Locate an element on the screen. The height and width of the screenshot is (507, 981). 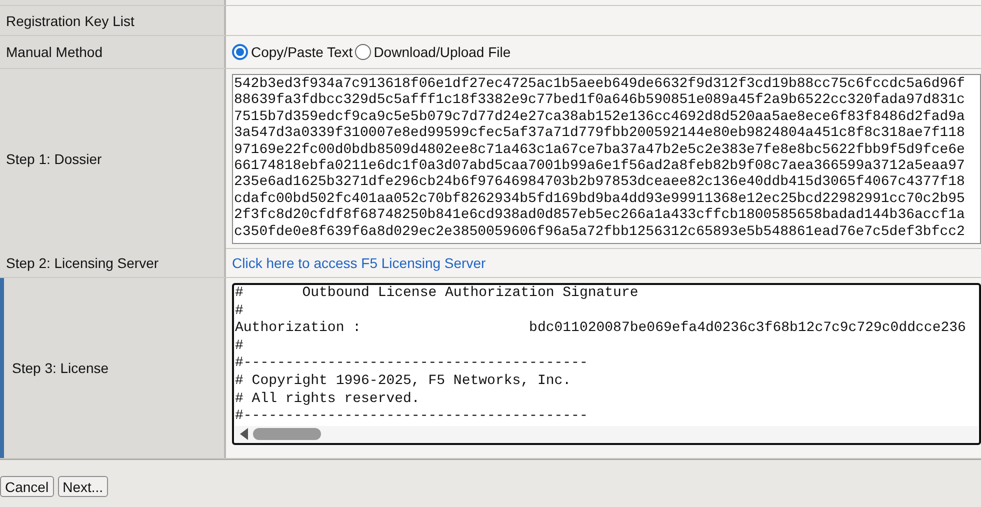
field-label: Step 2: Licensing Server is located at coordinates (113, 263).